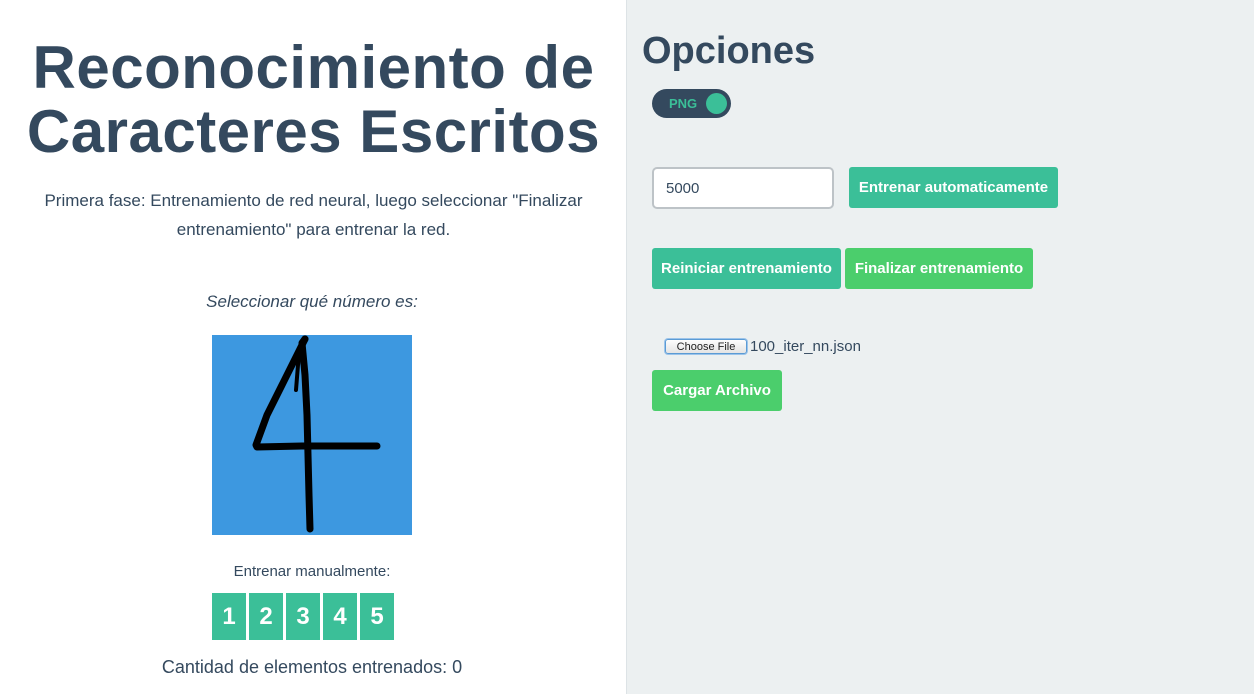  What do you see at coordinates (312, 301) in the screenshot?
I see `select-number-label: Seleccionar qué número es:` at bounding box center [312, 301].